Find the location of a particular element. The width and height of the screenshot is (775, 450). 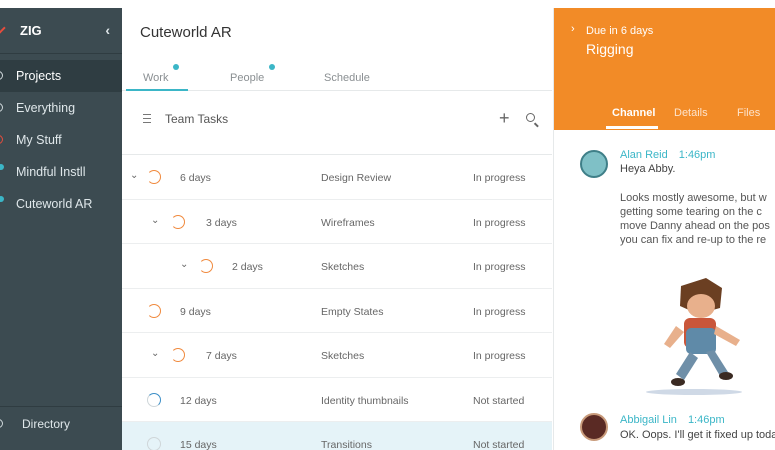

sidebar-item-projects: Projects is located at coordinates (61, 76).